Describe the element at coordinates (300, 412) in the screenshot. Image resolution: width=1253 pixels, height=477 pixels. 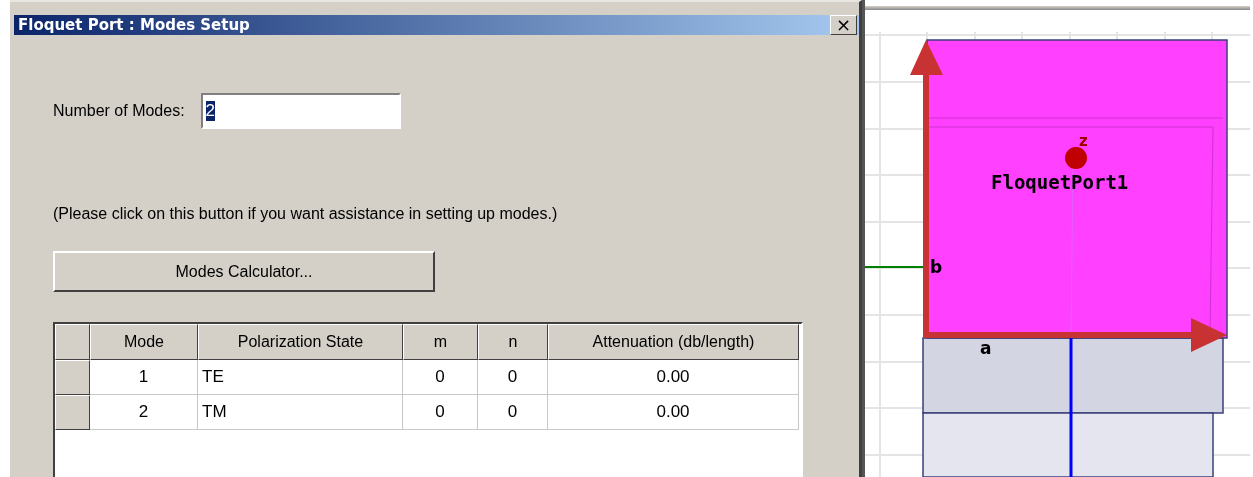
I see `table-cell: TM` at that location.